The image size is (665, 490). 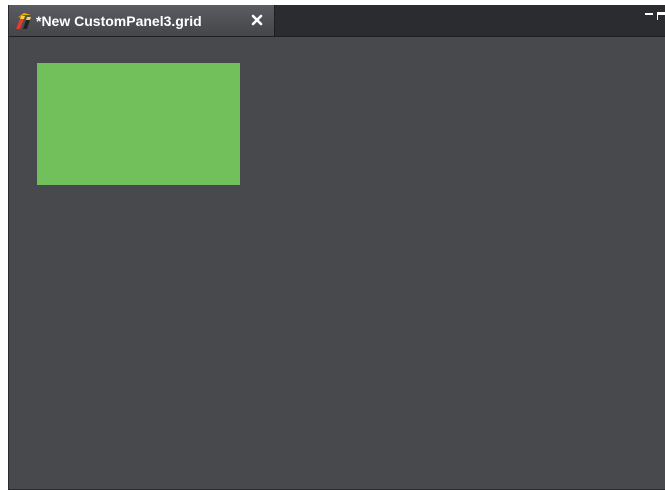 What do you see at coordinates (119, 21) in the screenshot?
I see `tab-title: *New CustomPanel3.grid` at bounding box center [119, 21].